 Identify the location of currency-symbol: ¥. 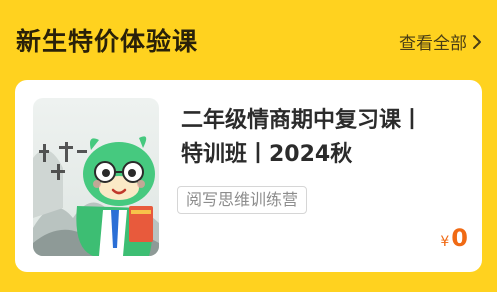
(445, 242).